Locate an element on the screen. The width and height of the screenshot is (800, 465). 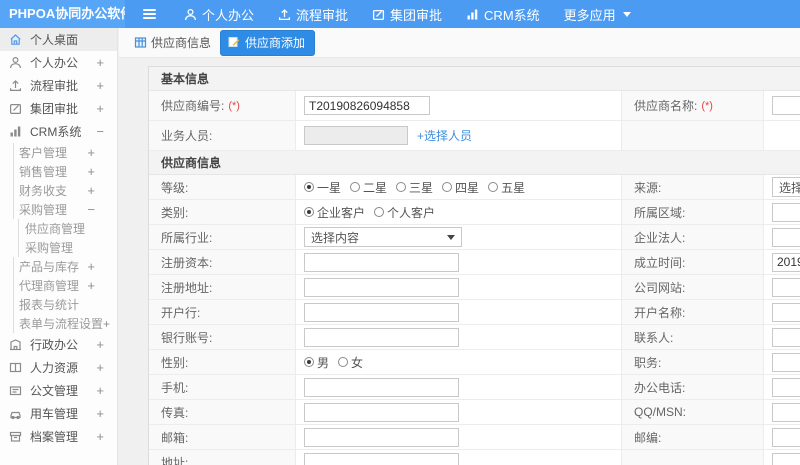
account-name-input is located at coordinates (786, 312).